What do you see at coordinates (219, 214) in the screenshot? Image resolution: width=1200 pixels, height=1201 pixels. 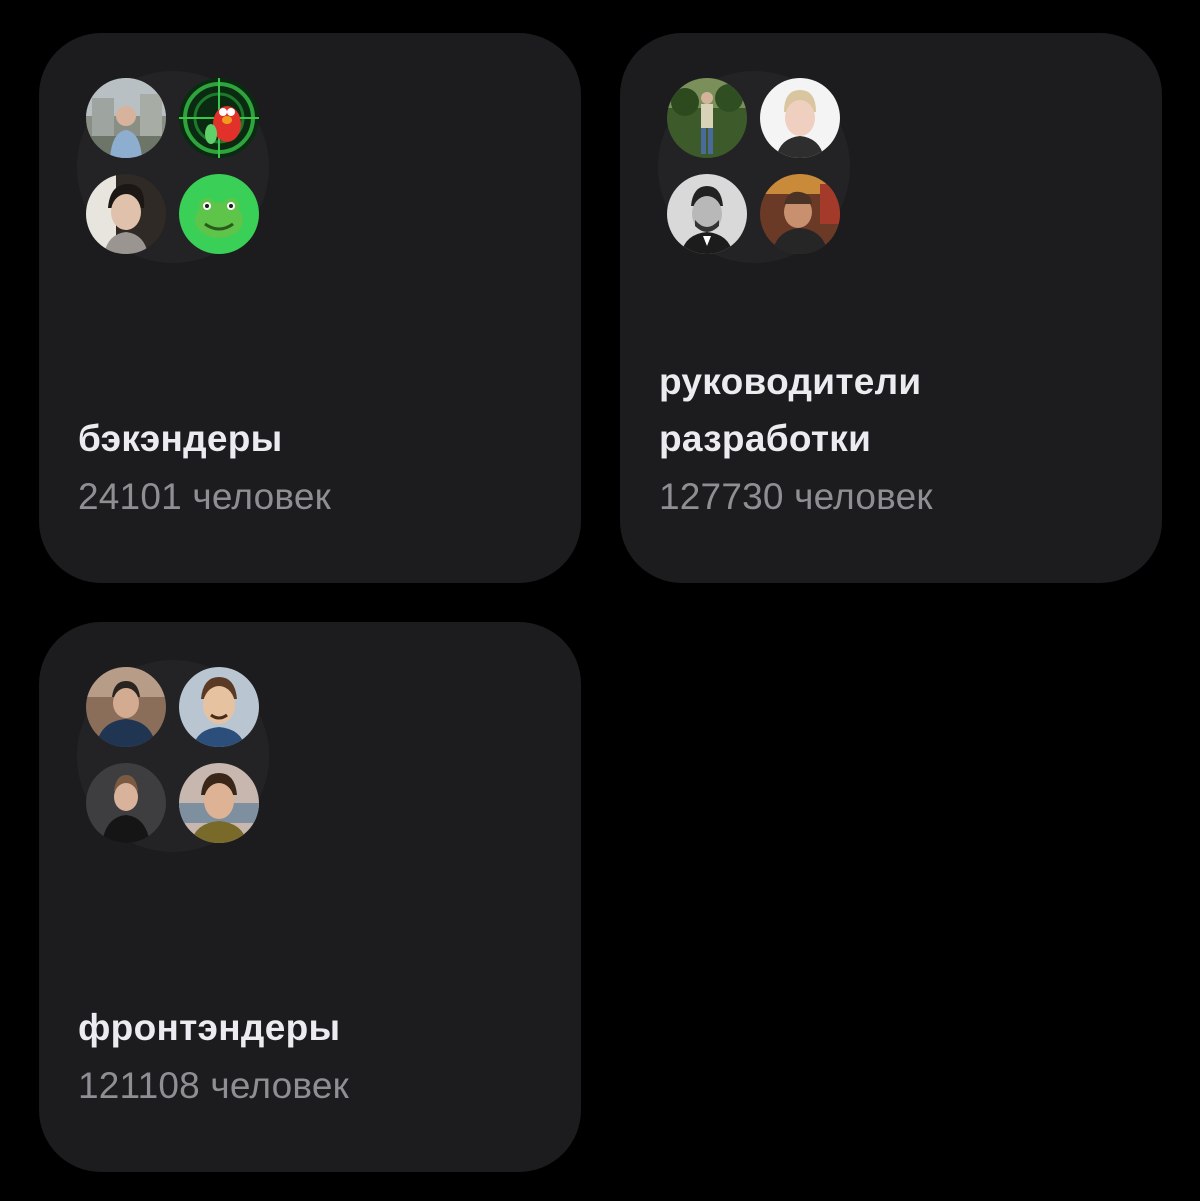 I see `frog-emoji-avatar` at bounding box center [219, 214].